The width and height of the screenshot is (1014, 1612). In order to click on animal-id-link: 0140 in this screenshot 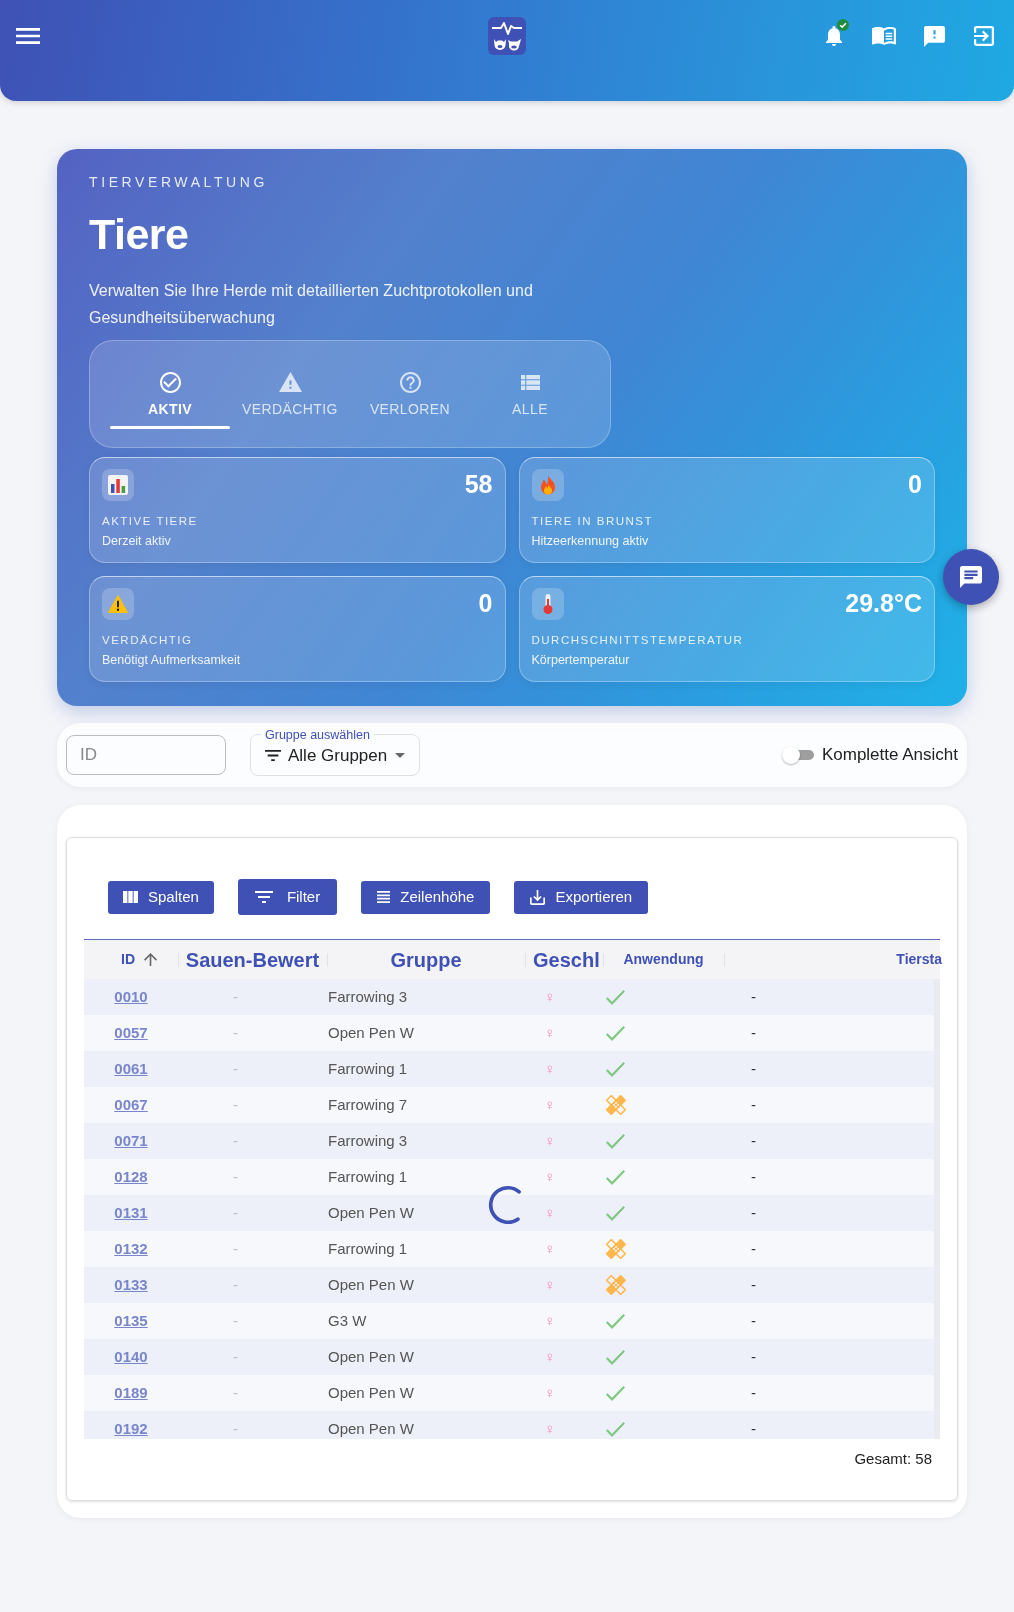, I will do `click(131, 1357)`.